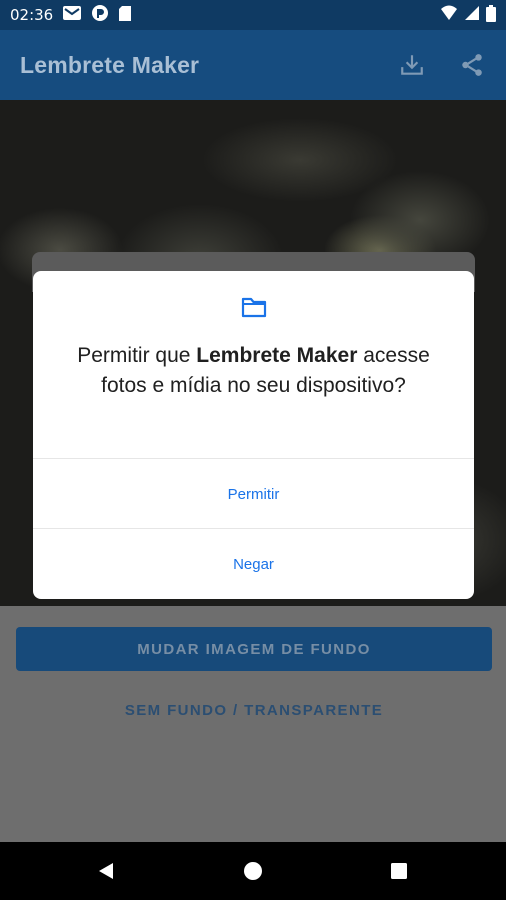 The height and width of the screenshot is (900, 506). I want to click on status-time: 02:36, so click(32, 15).